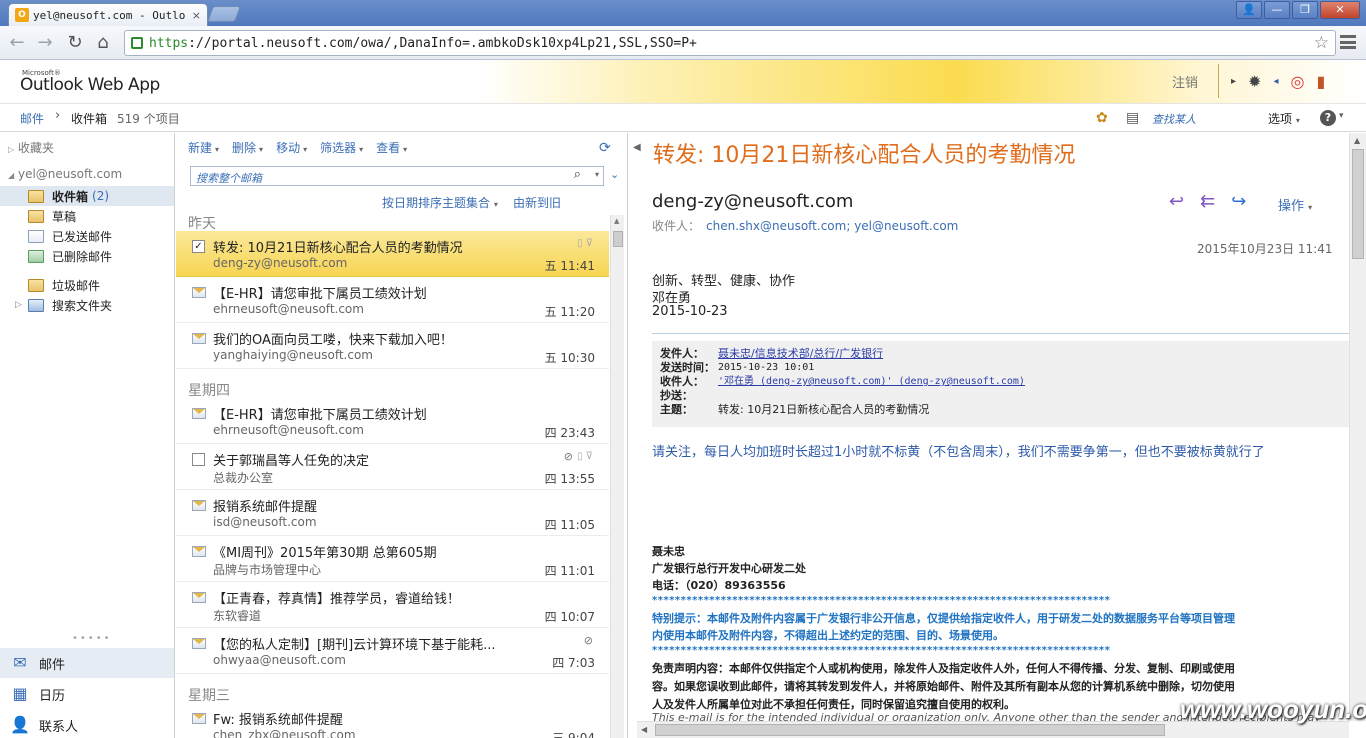 The width and height of the screenshot is (1366, 738). I want to click on refresh-icon: ⟳, so click(605, 148).